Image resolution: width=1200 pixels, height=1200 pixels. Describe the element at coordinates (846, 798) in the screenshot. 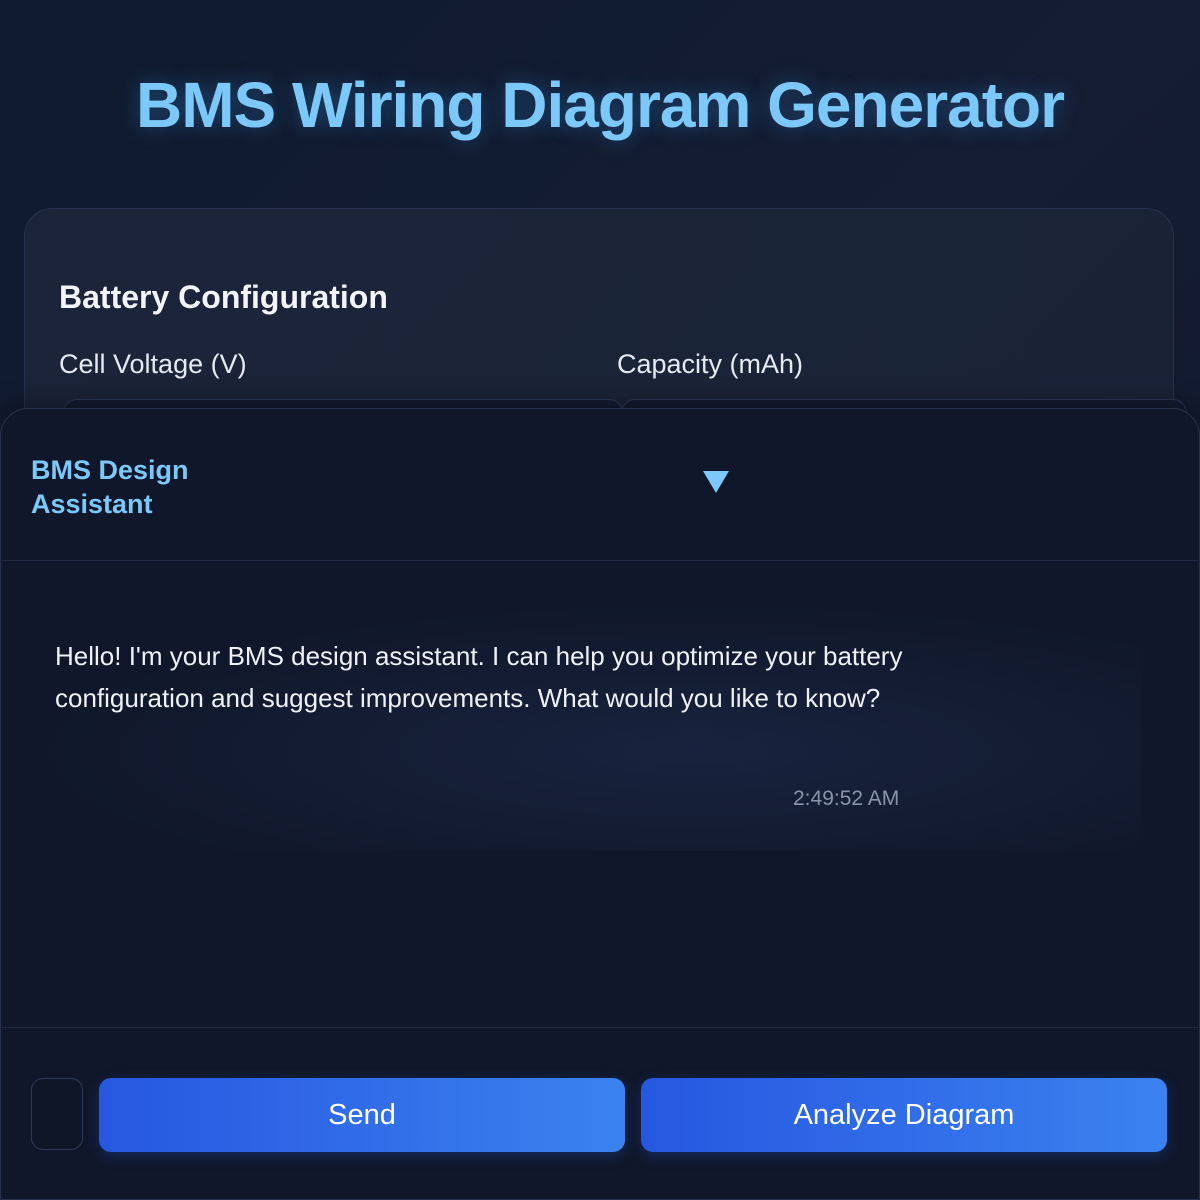

I see `message-timestamp: 2:49:52 AM` at that location.